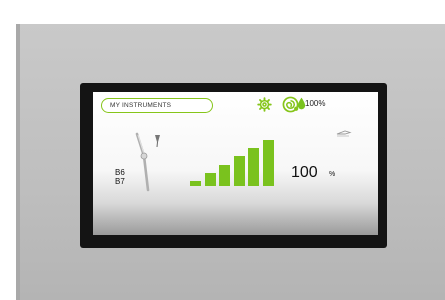 Image resolution: width=445 pixels, height=300 pixels. What do you see at coordinates (344, 133) in the screenshot?
I see `spray-icon` at bounding box center [344, 133].